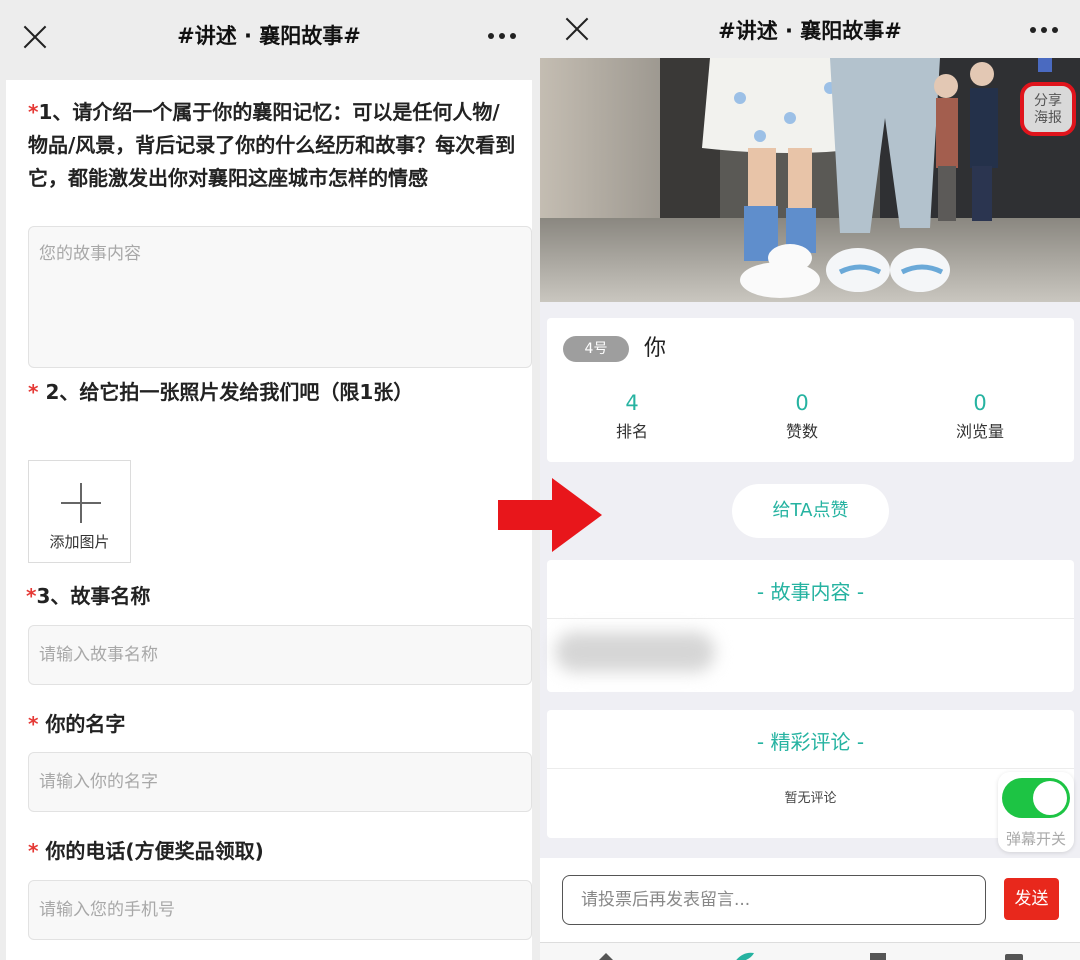  What do you see at coordinates (632, 416) in the screenshot?
I see `stat-rank: 4 排名` at bounding box center [632, 416].